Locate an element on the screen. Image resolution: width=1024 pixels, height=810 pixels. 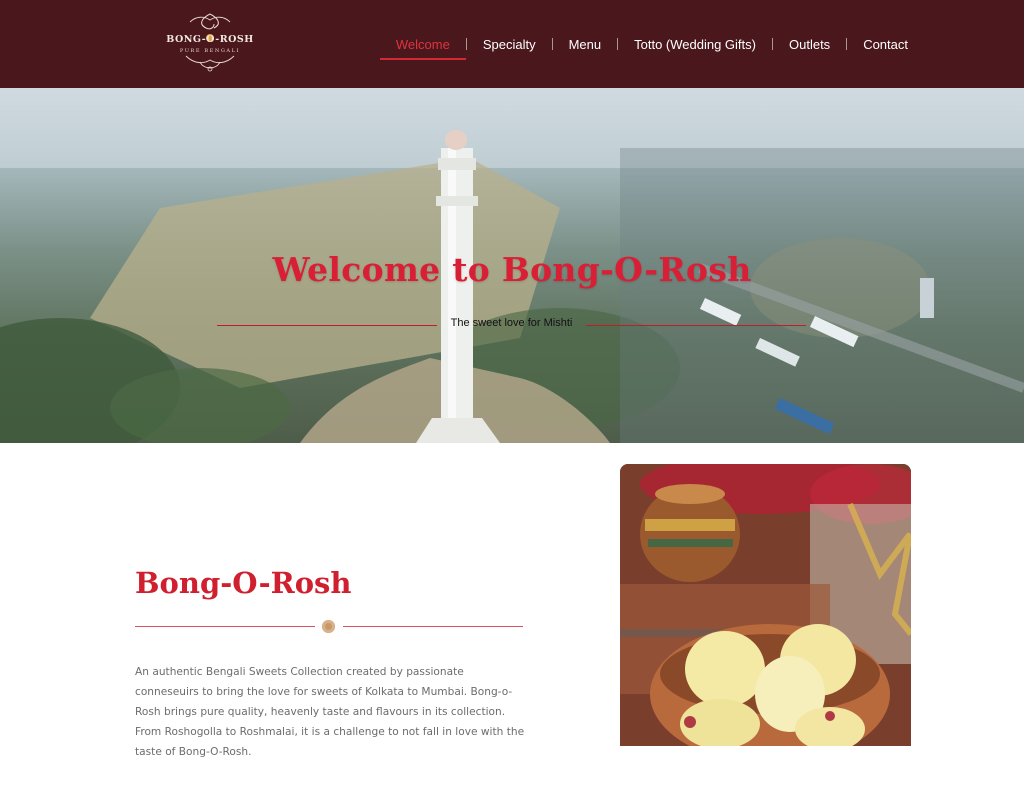
sweets-photo is located at coordinates (765, 605).